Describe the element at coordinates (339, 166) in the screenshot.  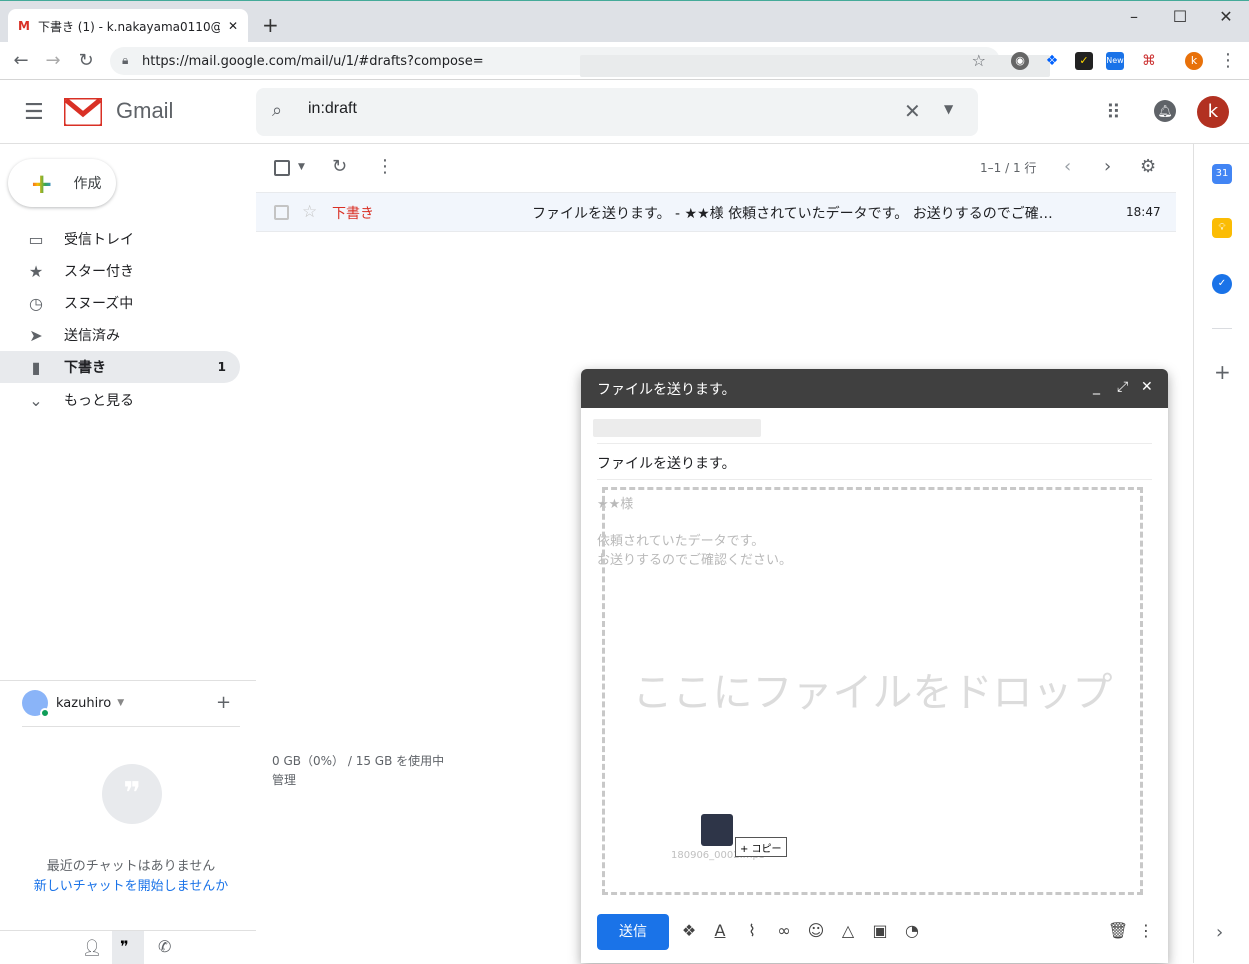
I see `refresh-icon: ↻` at that location.